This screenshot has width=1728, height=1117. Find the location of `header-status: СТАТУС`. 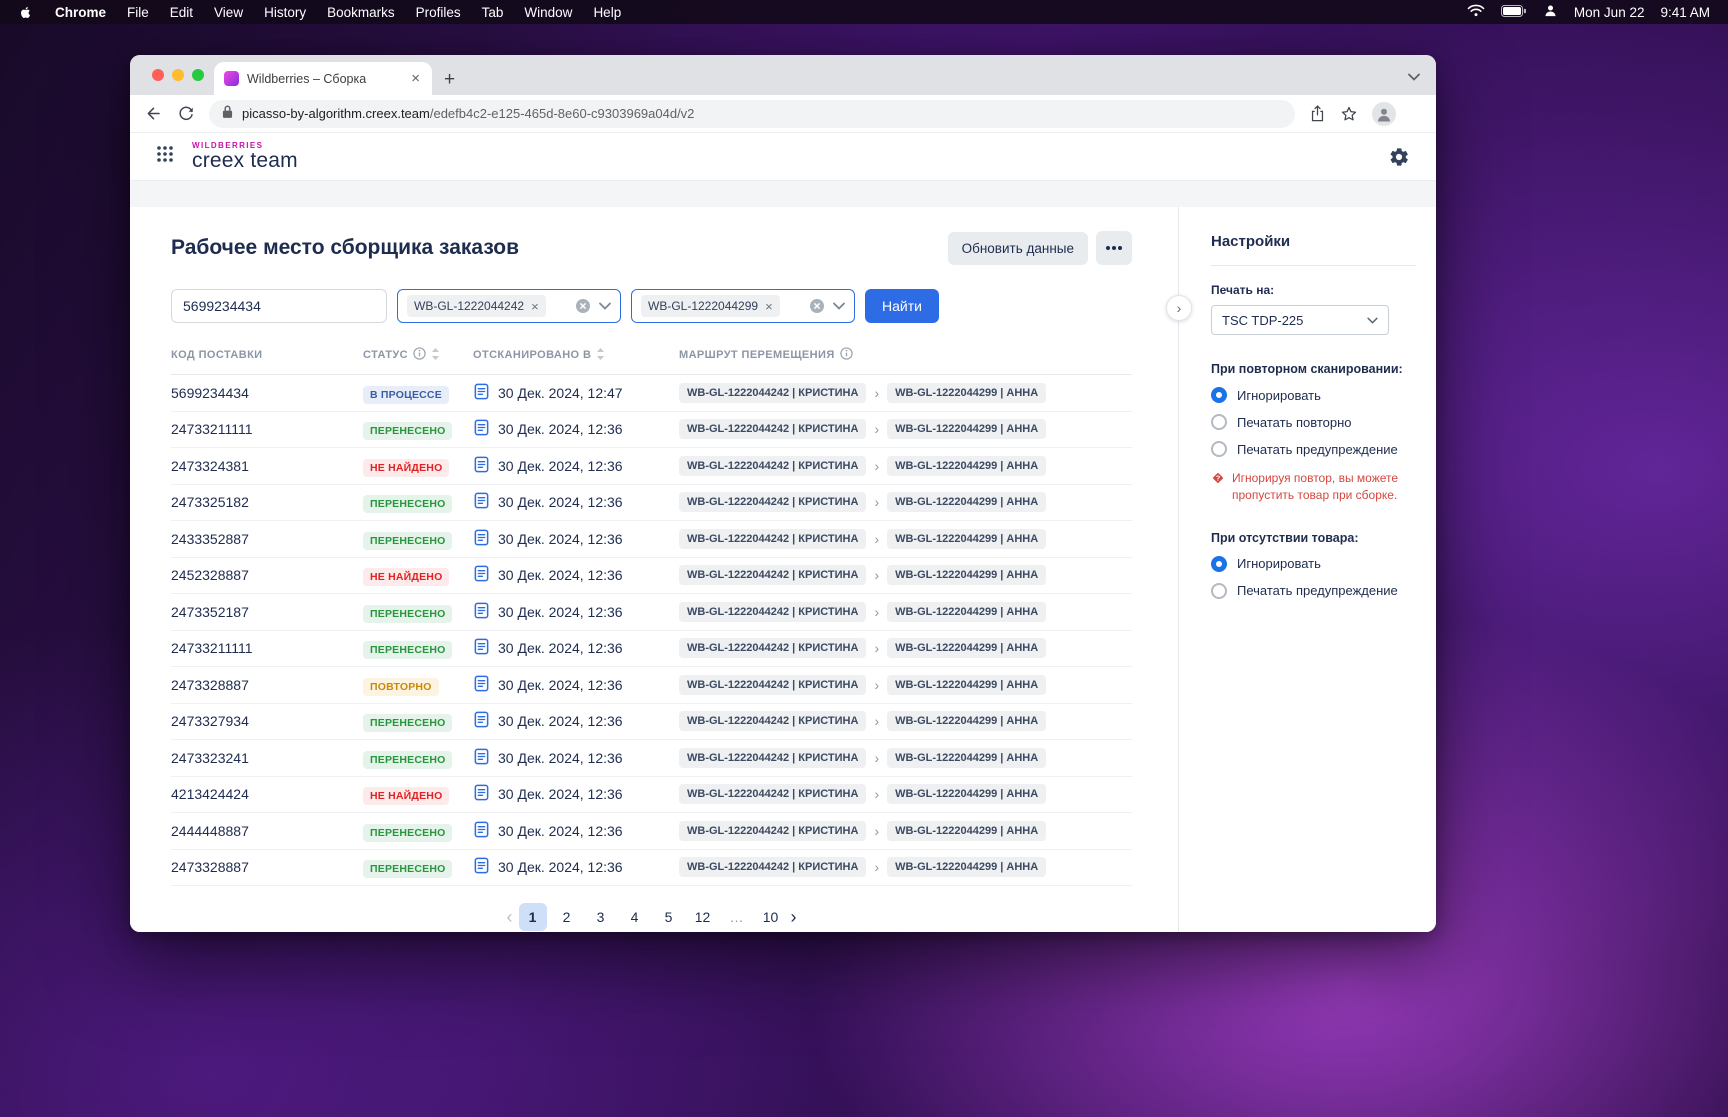

header-status: СТАТУС is located at coordinates (418, 355).